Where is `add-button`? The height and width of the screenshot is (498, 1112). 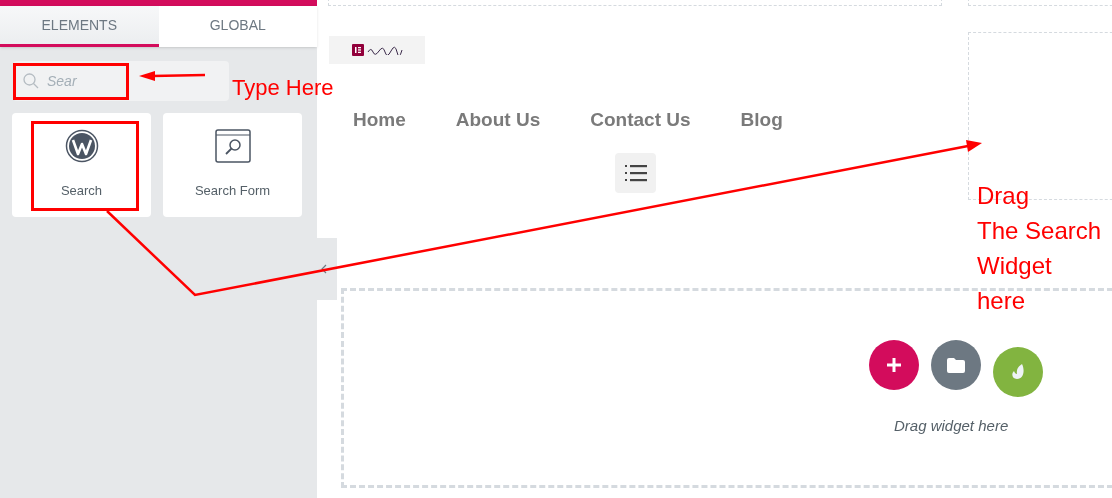
add-button is located at coordinates (894, 365).